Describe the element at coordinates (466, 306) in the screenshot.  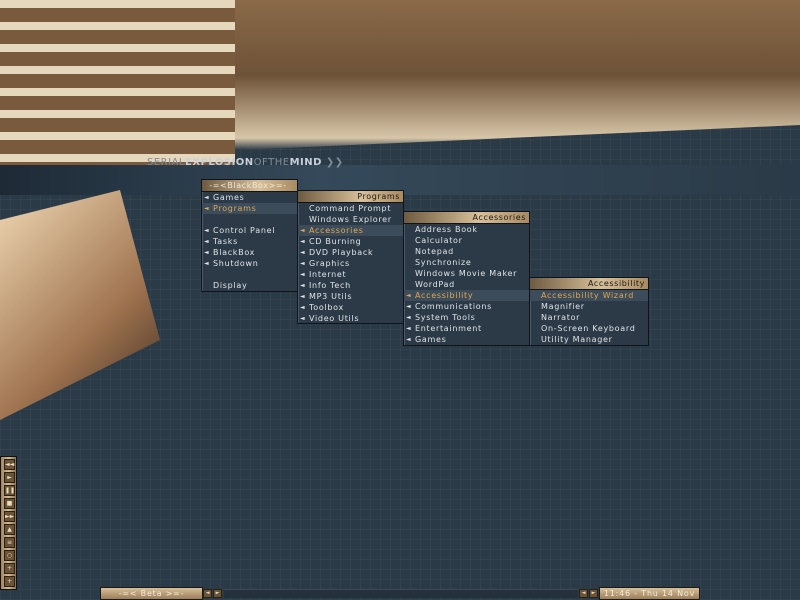
I see `menu-item-communications: Communications` at that location.